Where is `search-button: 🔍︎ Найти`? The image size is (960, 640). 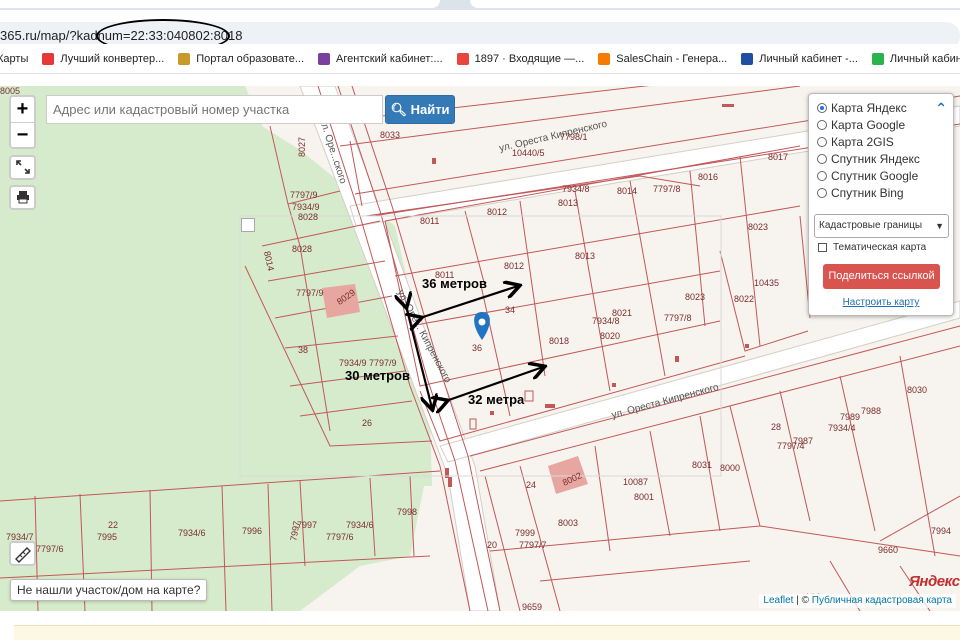
search-button: 🔍︎ Найти is located at coordinates (420, 109).